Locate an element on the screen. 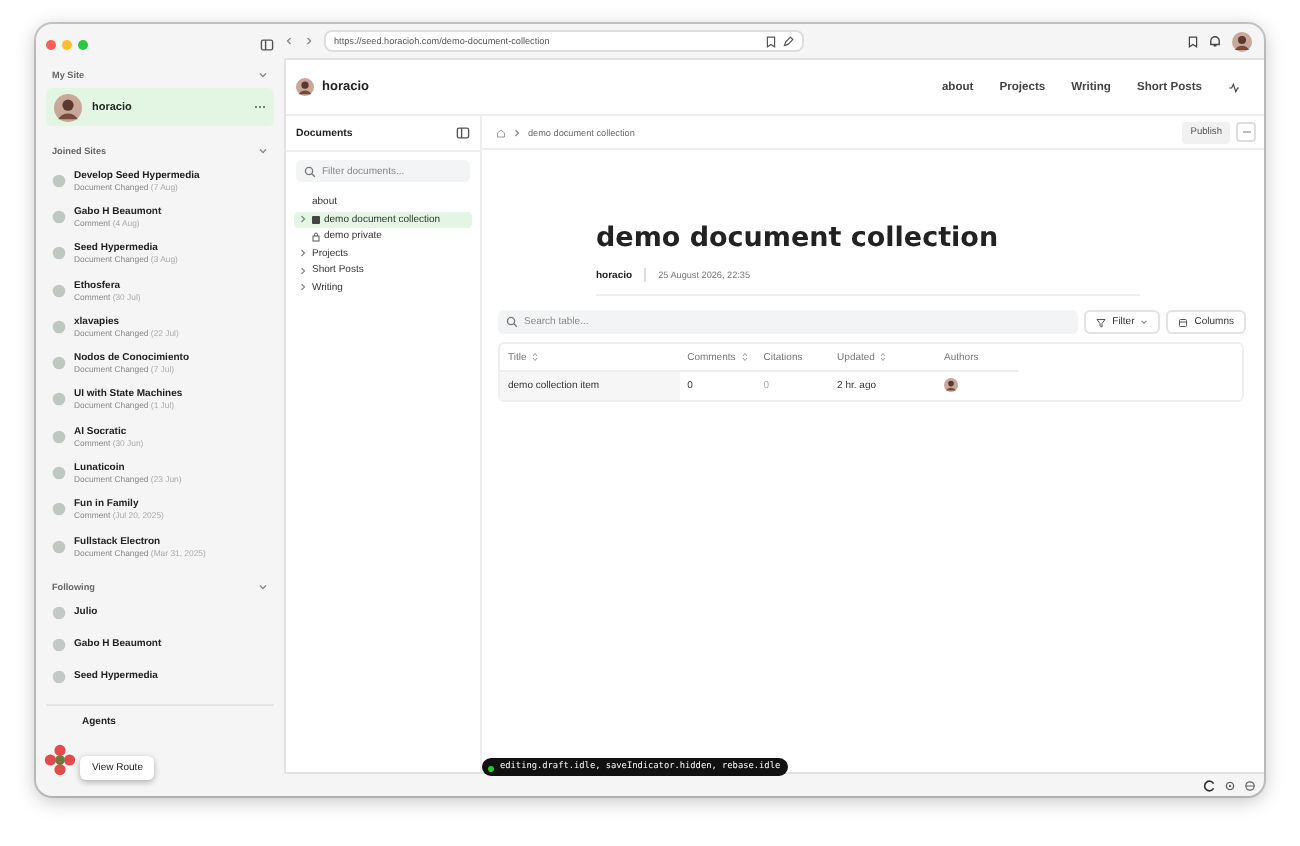 Image resolution: width=1300 pixels, height=846 pixels. forward-icon is located at coordinates (309, 41).